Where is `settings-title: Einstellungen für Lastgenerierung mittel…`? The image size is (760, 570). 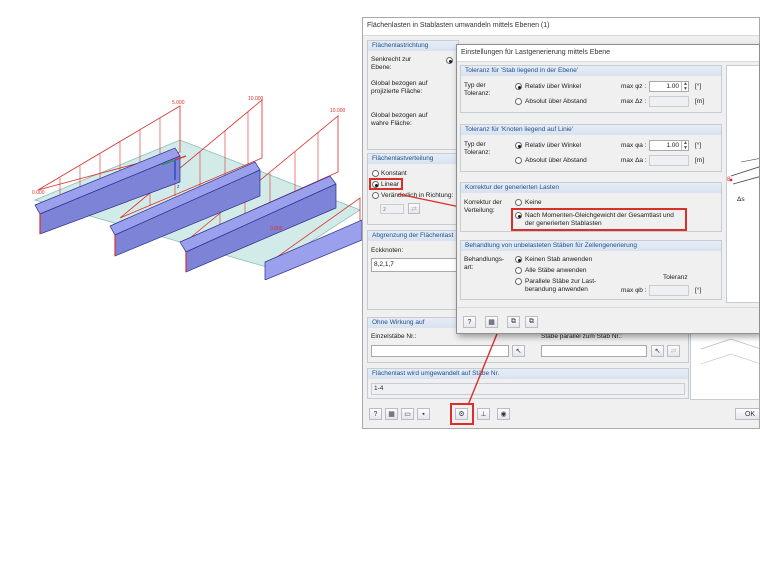 settings-title: Einstellungen für Lastgenerierung mittel… is located at coordinates (536, 52).